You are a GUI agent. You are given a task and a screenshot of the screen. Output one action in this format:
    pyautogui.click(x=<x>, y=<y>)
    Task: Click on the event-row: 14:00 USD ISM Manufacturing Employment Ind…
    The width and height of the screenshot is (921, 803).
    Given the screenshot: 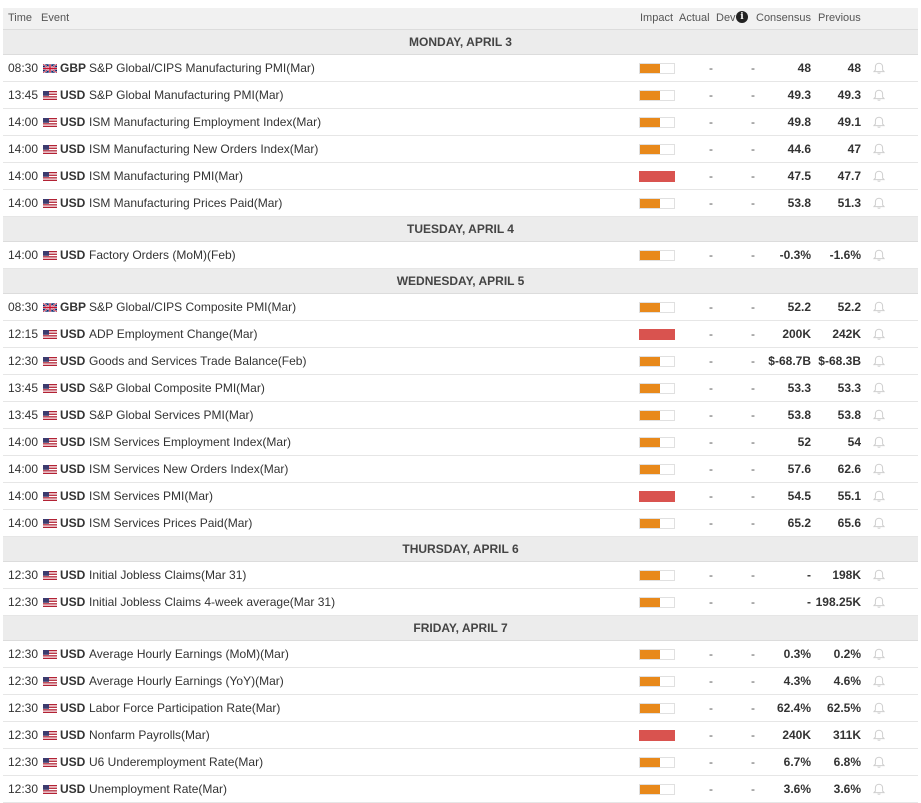 What is the action you would take?
    pyautogui.click(x=460, y=122)
    